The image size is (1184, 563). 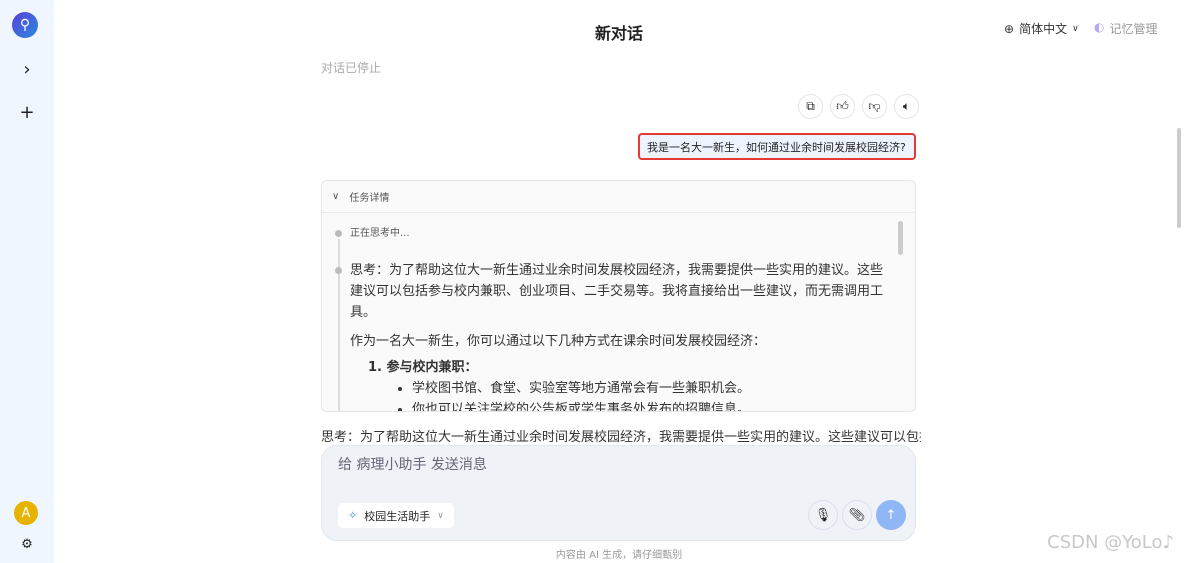 What do you see at coordinates (27, 281) in the screenshot?
I see `sidebar: ⚲ › + A ⚙` at bounding box center [27, 281].